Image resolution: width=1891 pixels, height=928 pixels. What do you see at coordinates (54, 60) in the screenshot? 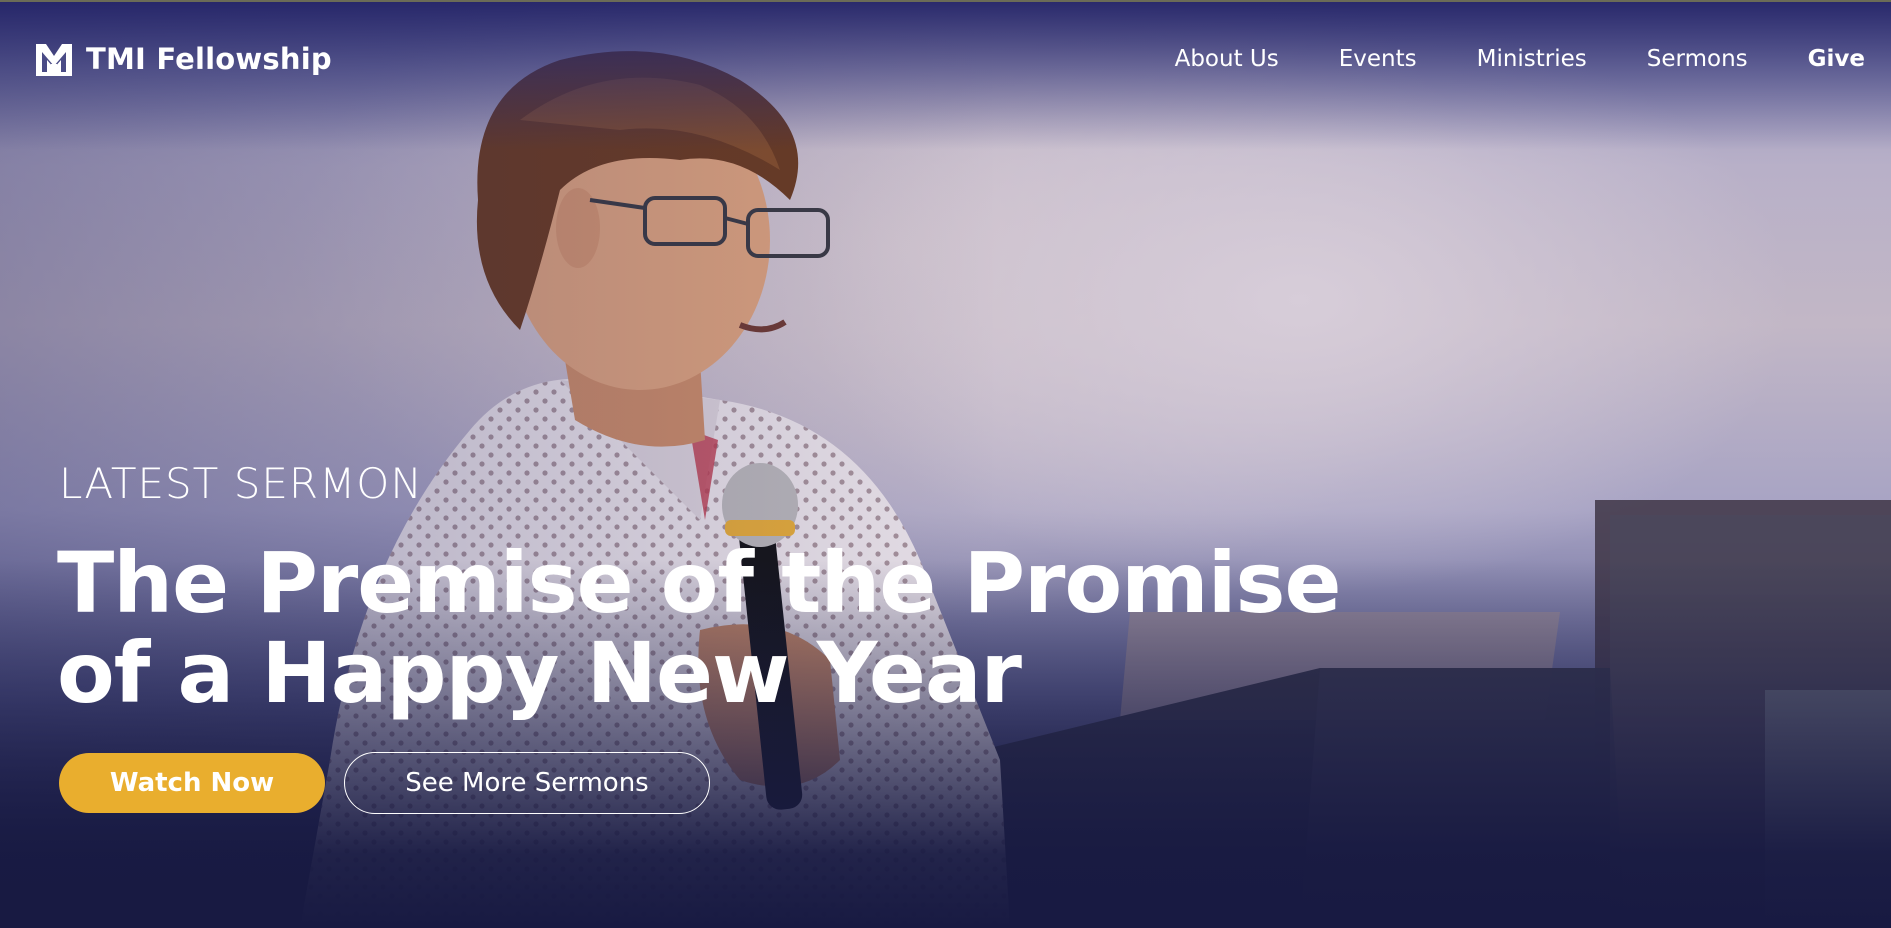
I see `tmi-logo-icon` at bounding box center [54, 60].